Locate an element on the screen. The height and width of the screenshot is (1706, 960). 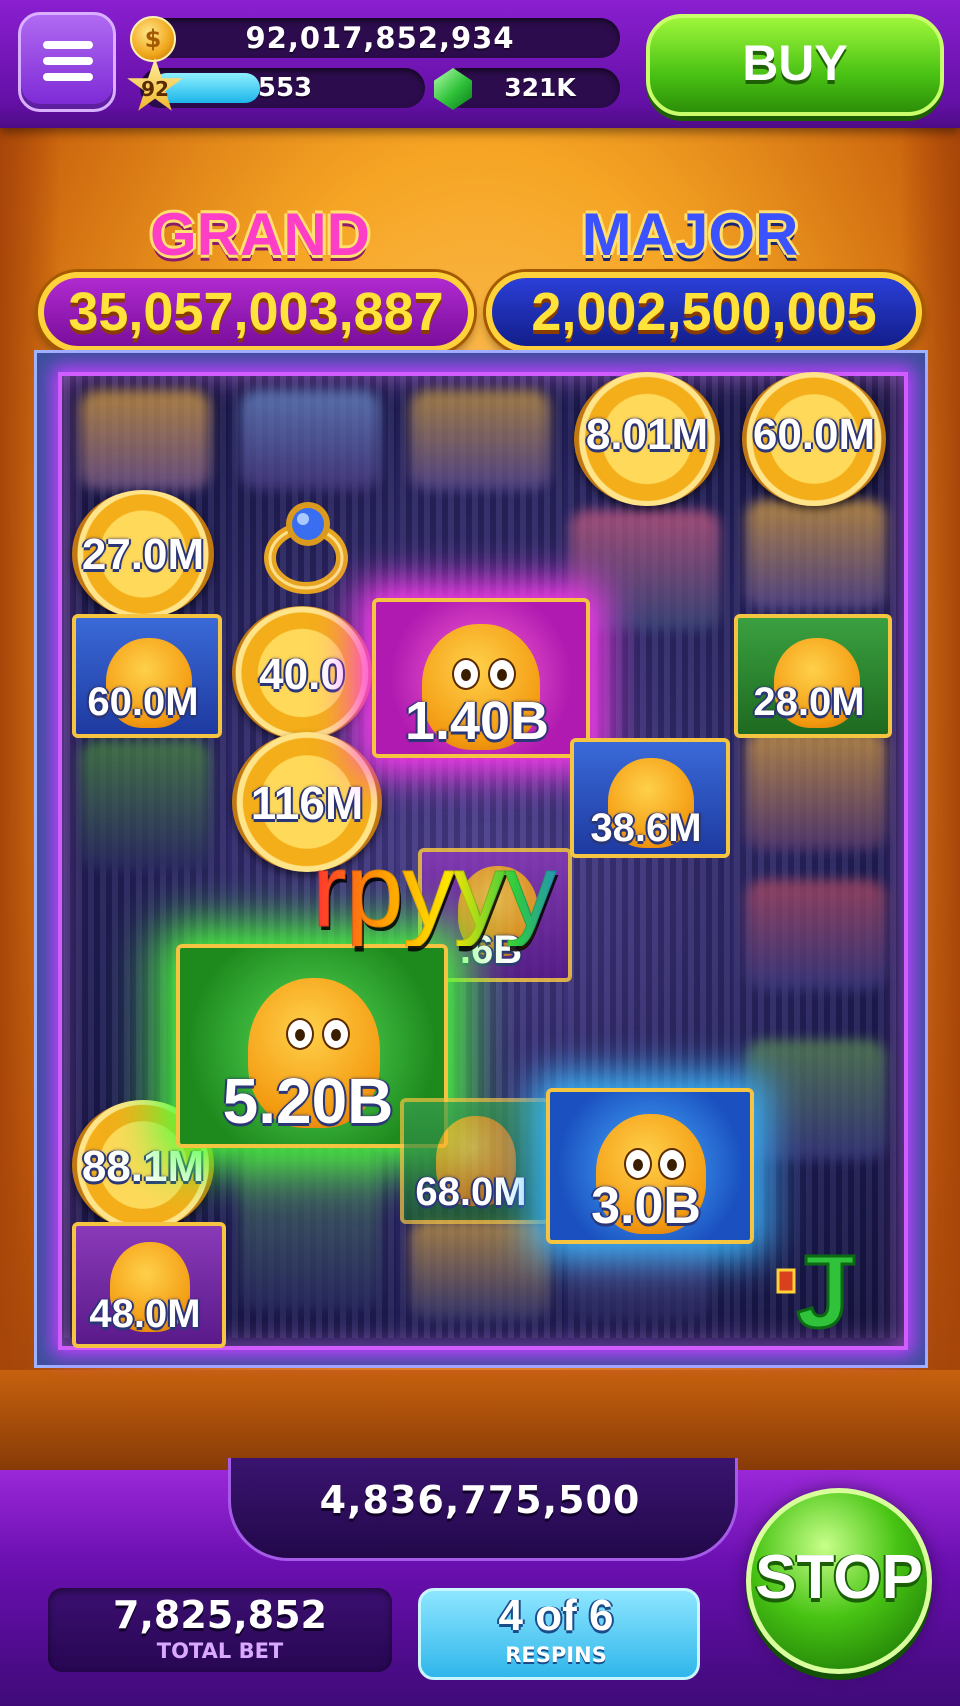
tile-value: 3.0B is located at coordinates (646, 1206).